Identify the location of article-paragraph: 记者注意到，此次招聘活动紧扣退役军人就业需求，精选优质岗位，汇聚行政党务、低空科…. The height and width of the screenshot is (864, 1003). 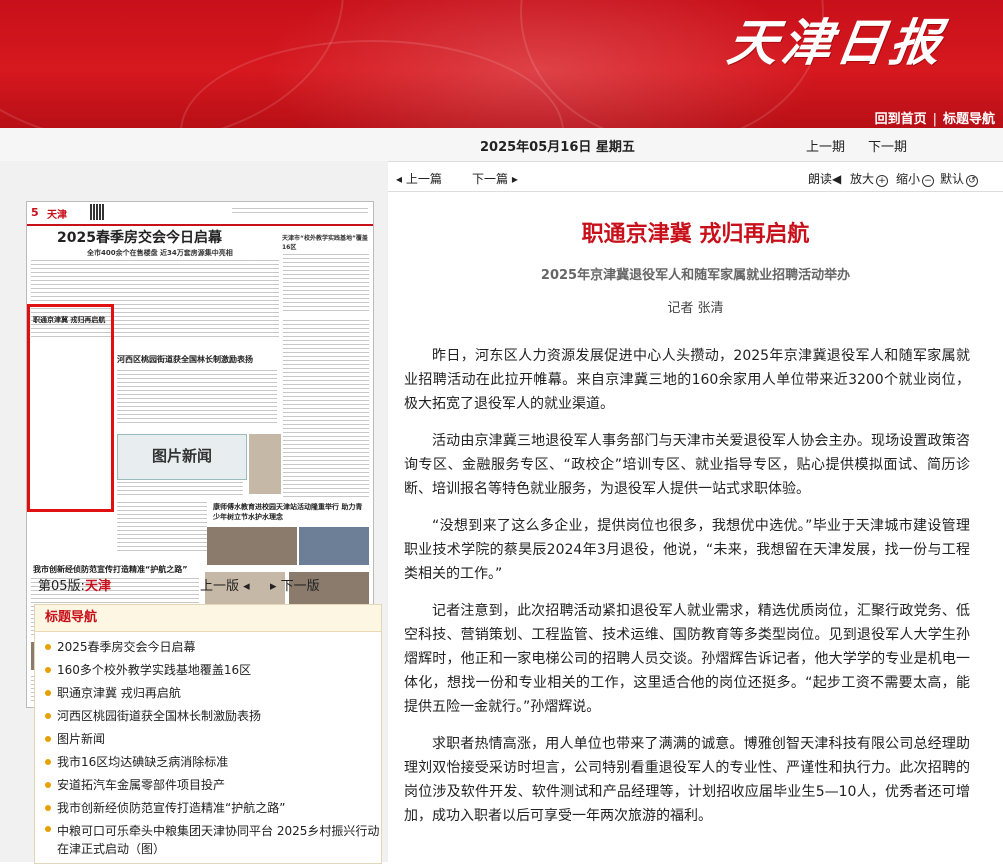
(687, 659).